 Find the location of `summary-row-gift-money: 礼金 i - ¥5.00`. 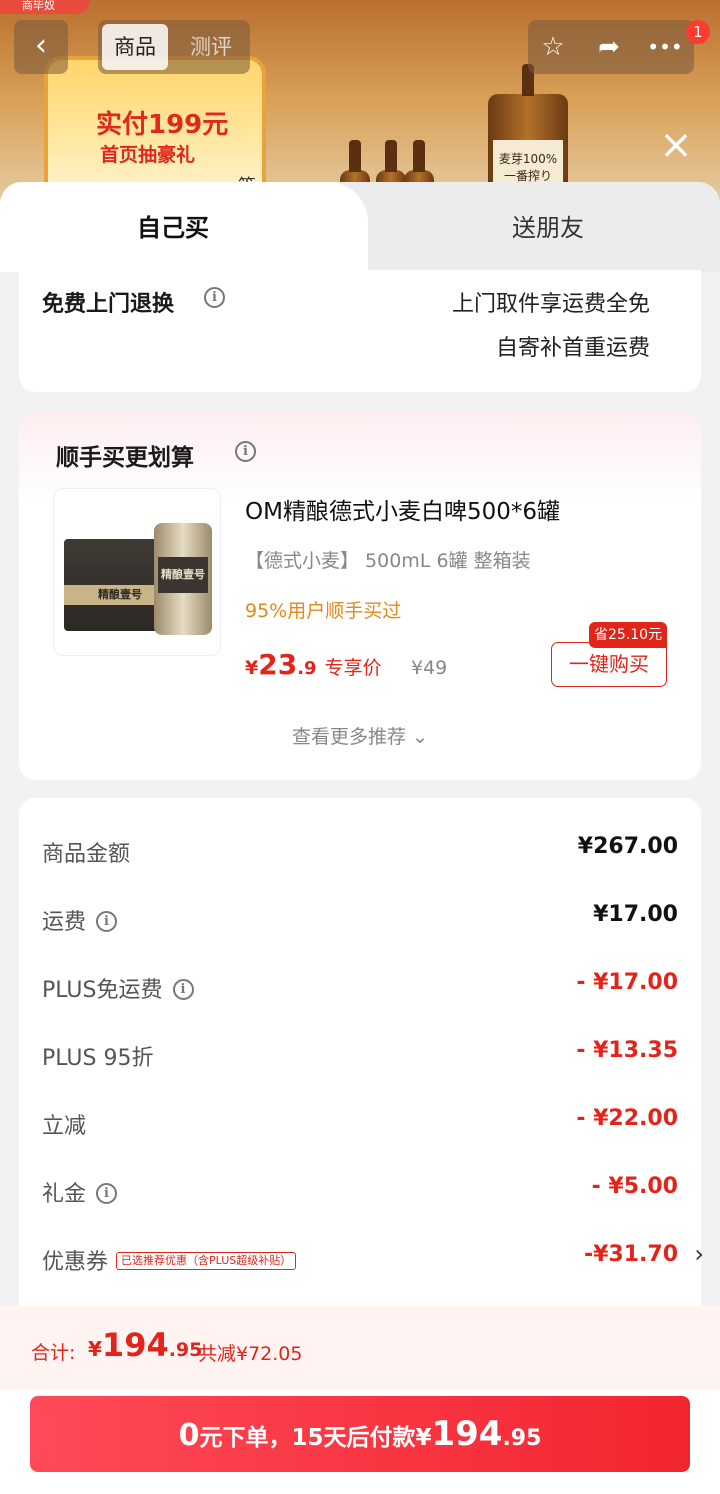

summary-row-gift-money: 礼金 i - ¥5.00 is located at coordinates (360, 1190).